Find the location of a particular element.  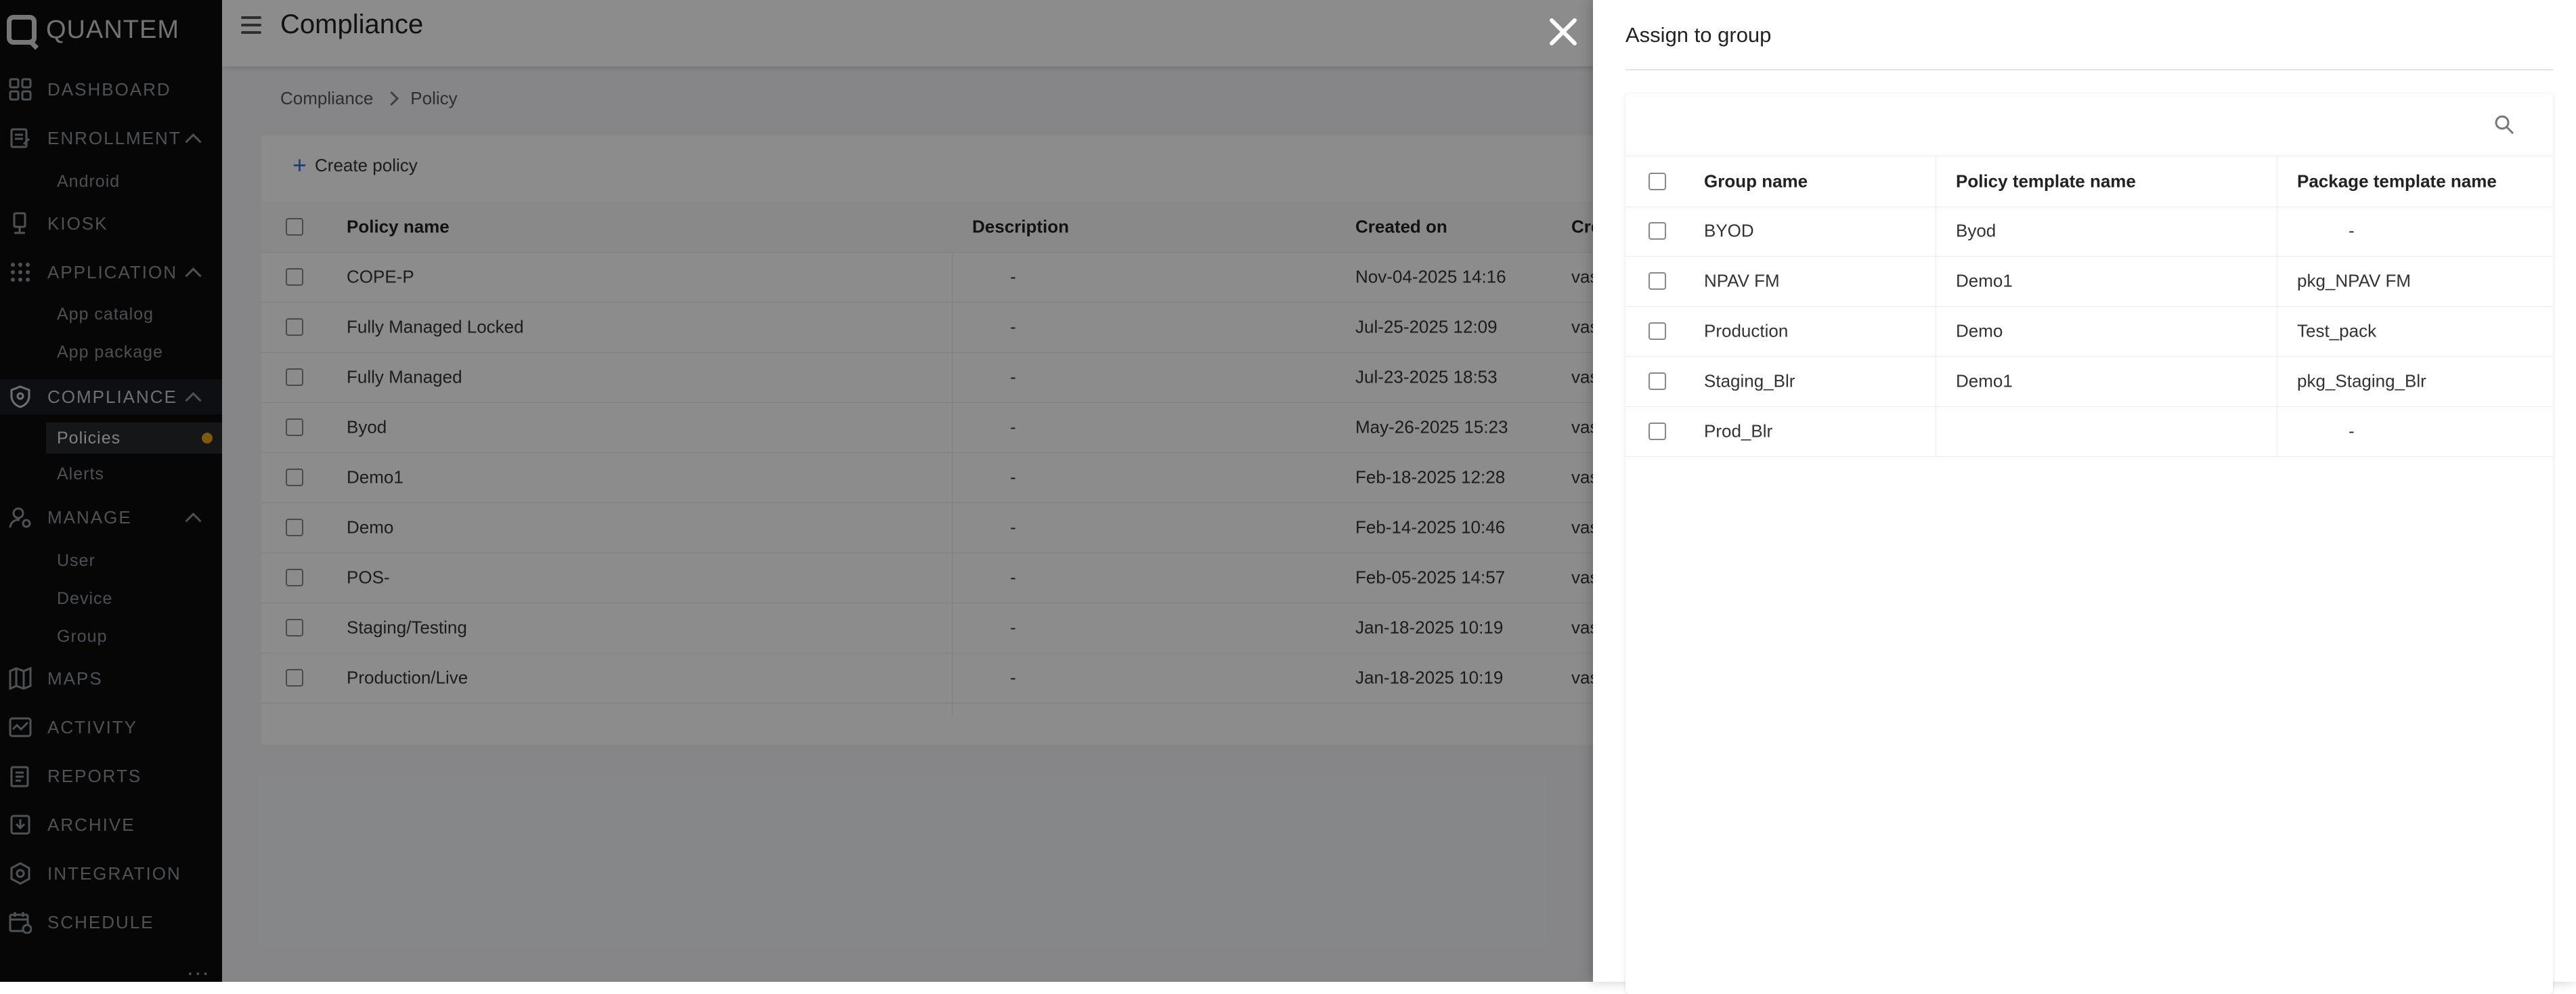

table-row: Staging_Blr Demo1 pkg_Staging_Blr is located at coordinates (2089, 381).